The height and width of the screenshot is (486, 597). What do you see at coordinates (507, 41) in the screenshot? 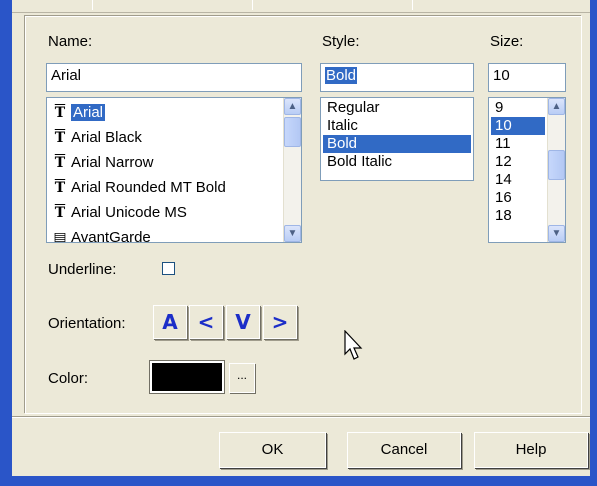
I see `size-label: Size:` at bounding box center [507, 41].